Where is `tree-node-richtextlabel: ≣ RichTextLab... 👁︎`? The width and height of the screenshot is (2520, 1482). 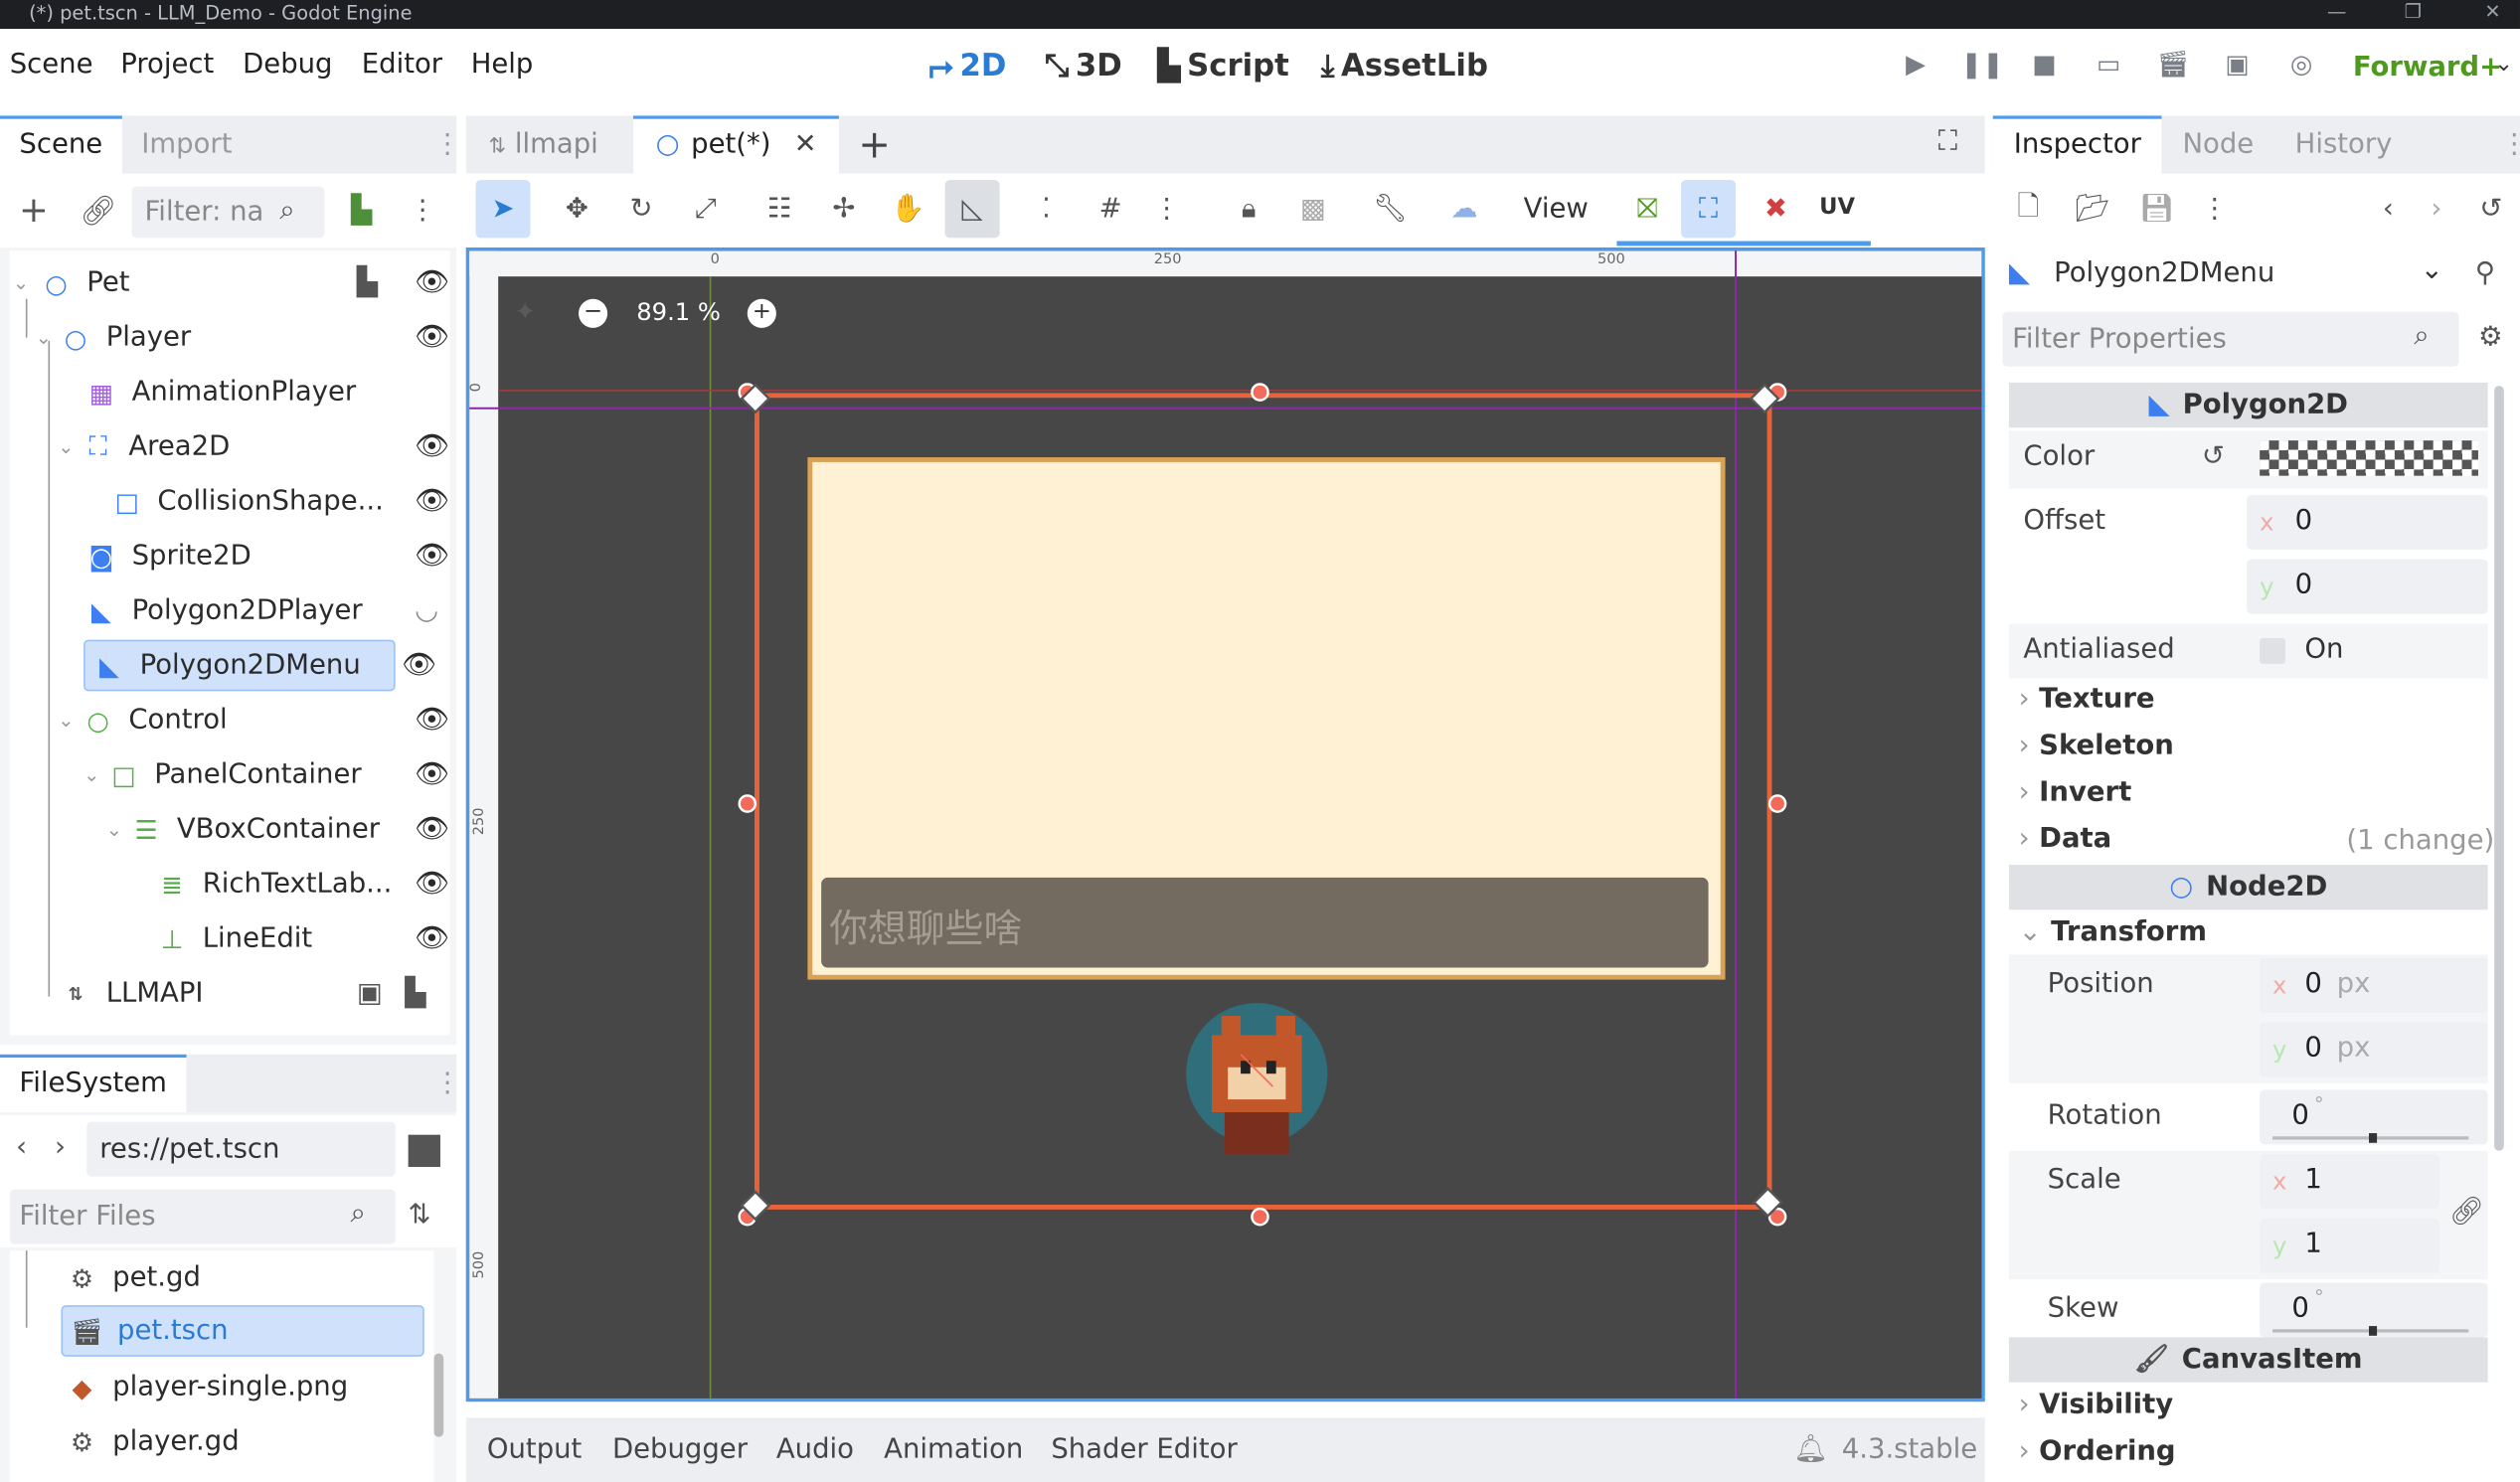
tree-node-richtextlabel: ≣ RichTextLab... 👁︎ is located at coordinates (301, 884).